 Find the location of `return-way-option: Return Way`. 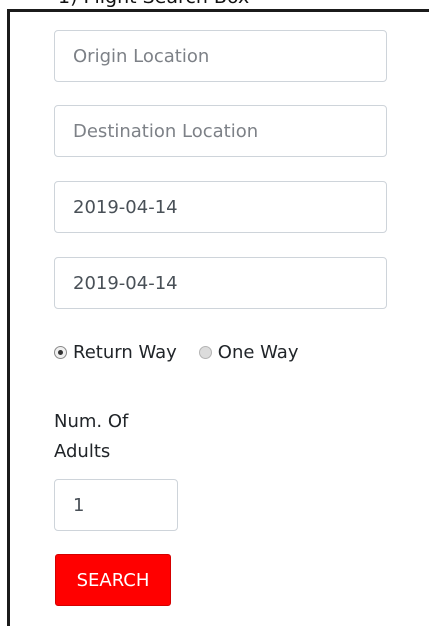

return-way-option: Return Way is located at coordinates (115, 352).